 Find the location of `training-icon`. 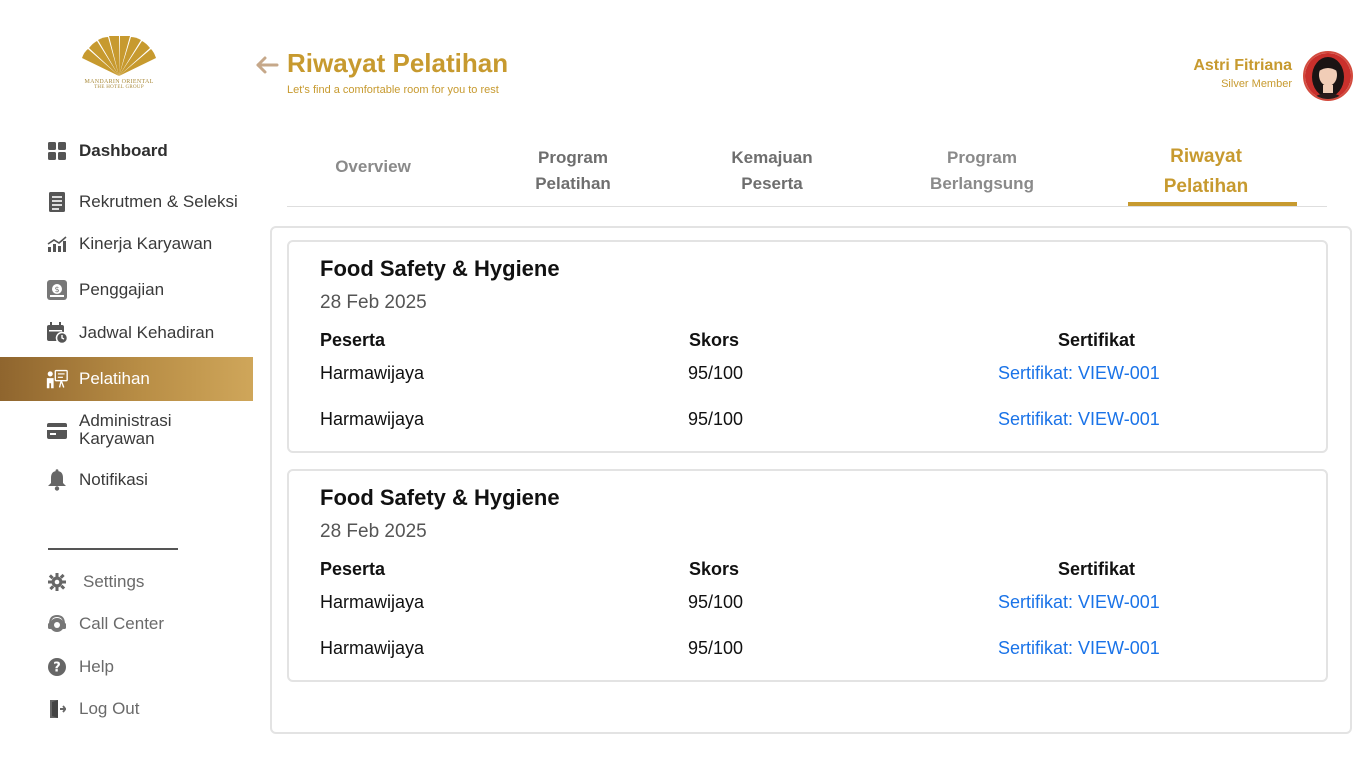

training-icon is located at coordinates (57, 379).